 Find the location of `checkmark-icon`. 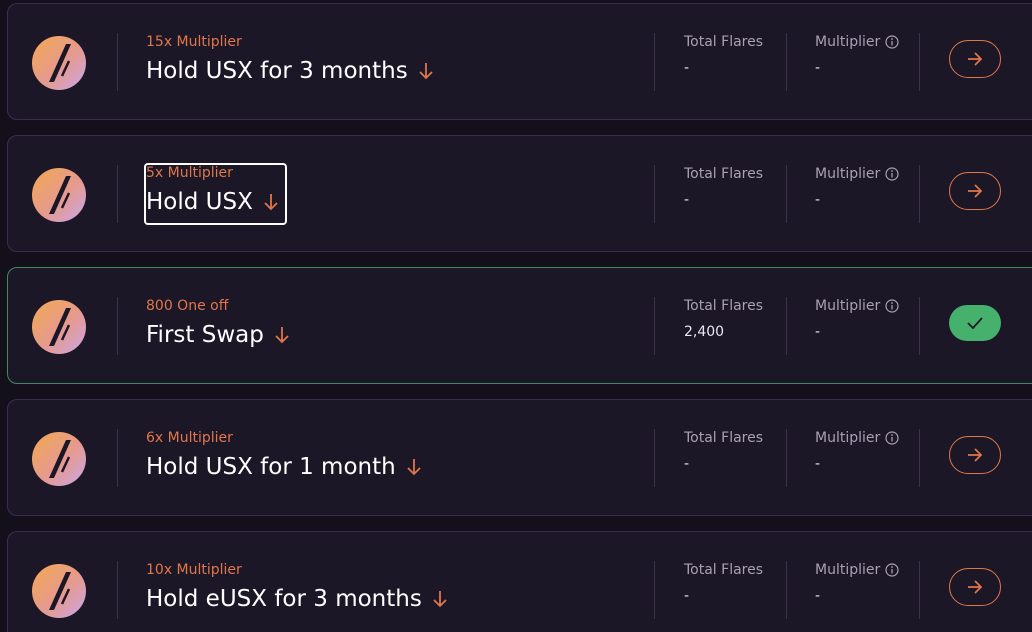

checkmark-icon is located at coordinates (975, 323).